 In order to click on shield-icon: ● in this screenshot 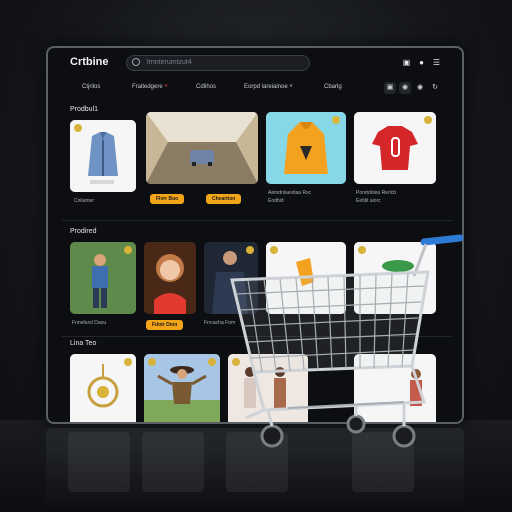, I will do `click(421, 62)`.